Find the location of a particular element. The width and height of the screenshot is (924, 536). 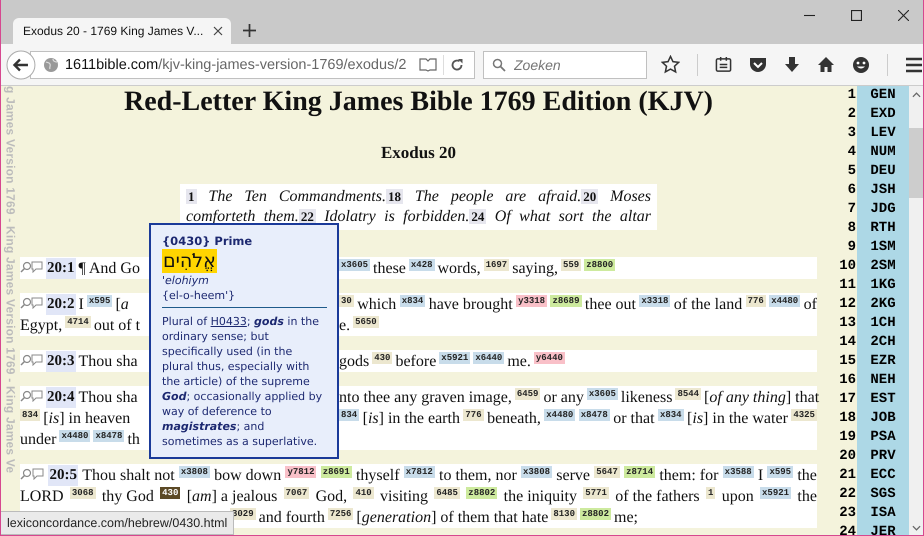

strongs-number-link: y3318 is located at coordinates (532, 300).